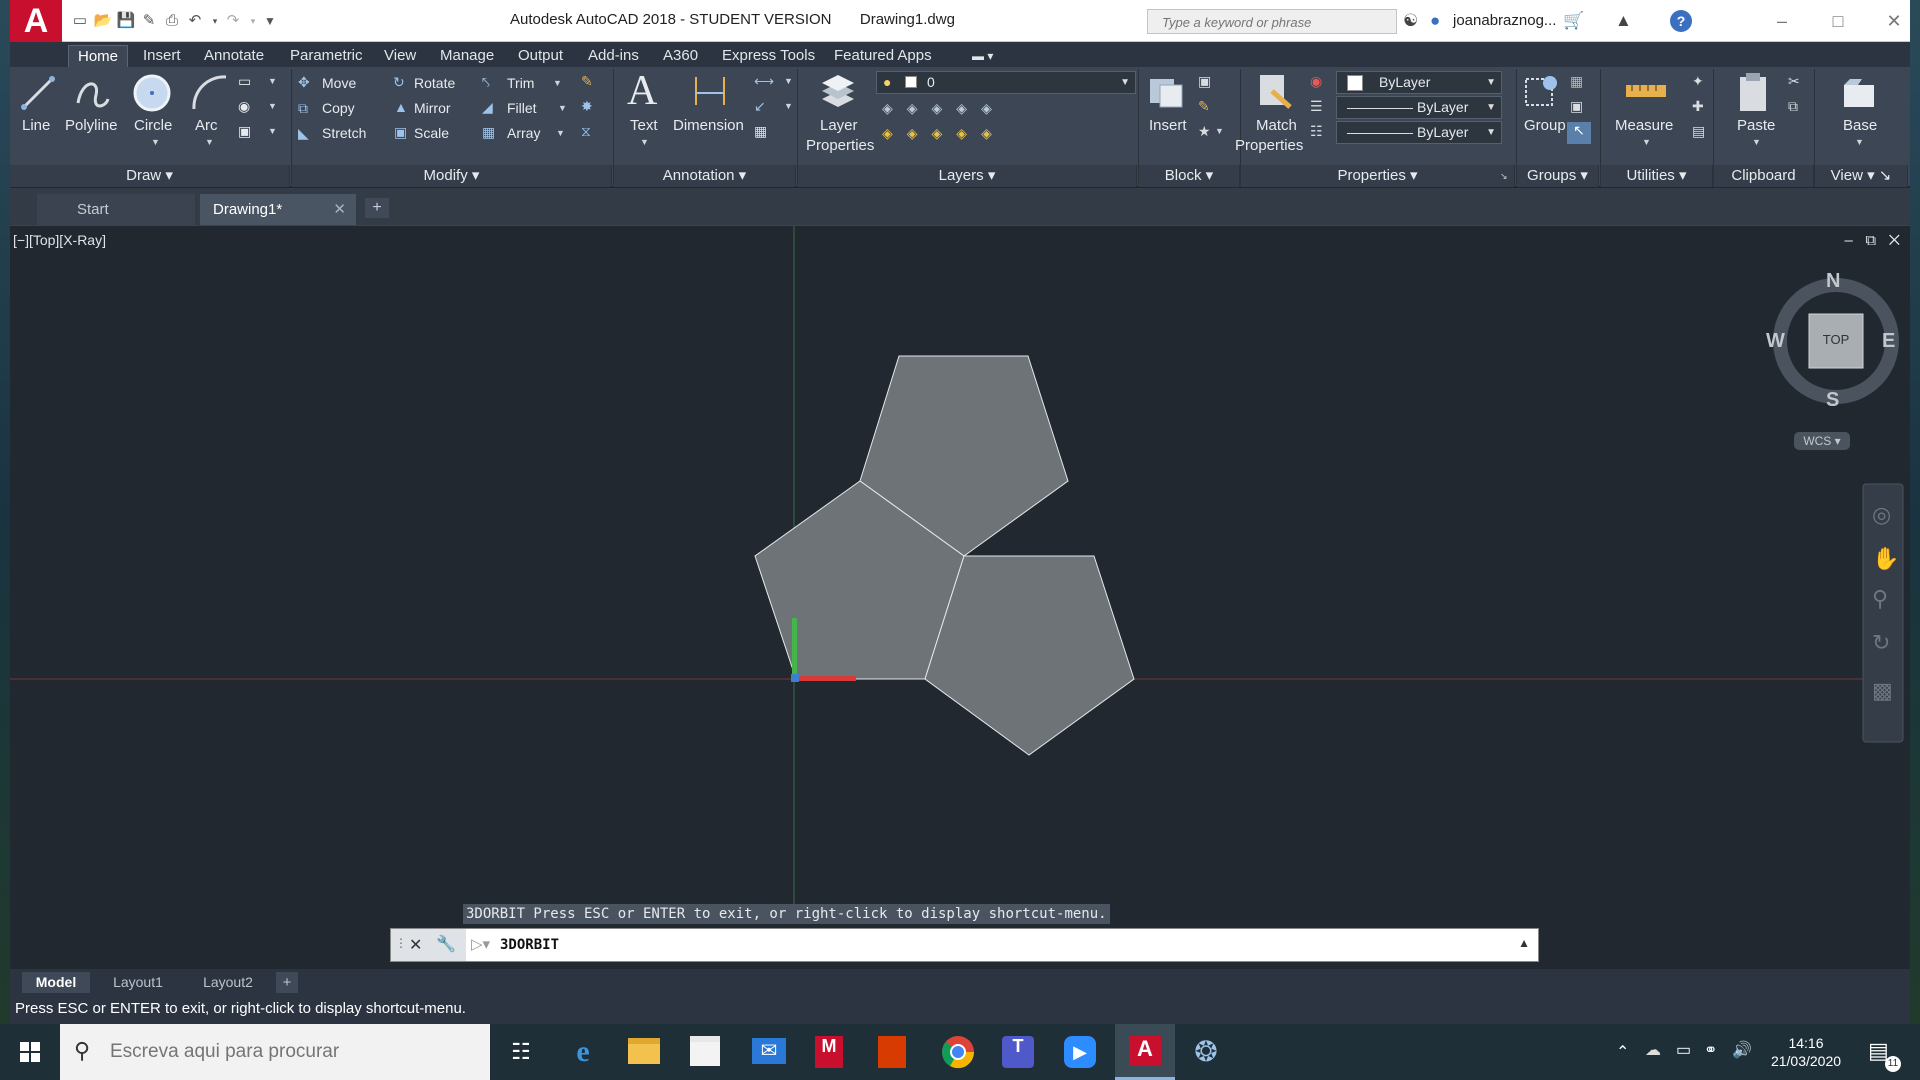 Image resolution: width=1920 pixels, height=1080 pixels. I want to click on compass-west: W, so click(1775, 341).